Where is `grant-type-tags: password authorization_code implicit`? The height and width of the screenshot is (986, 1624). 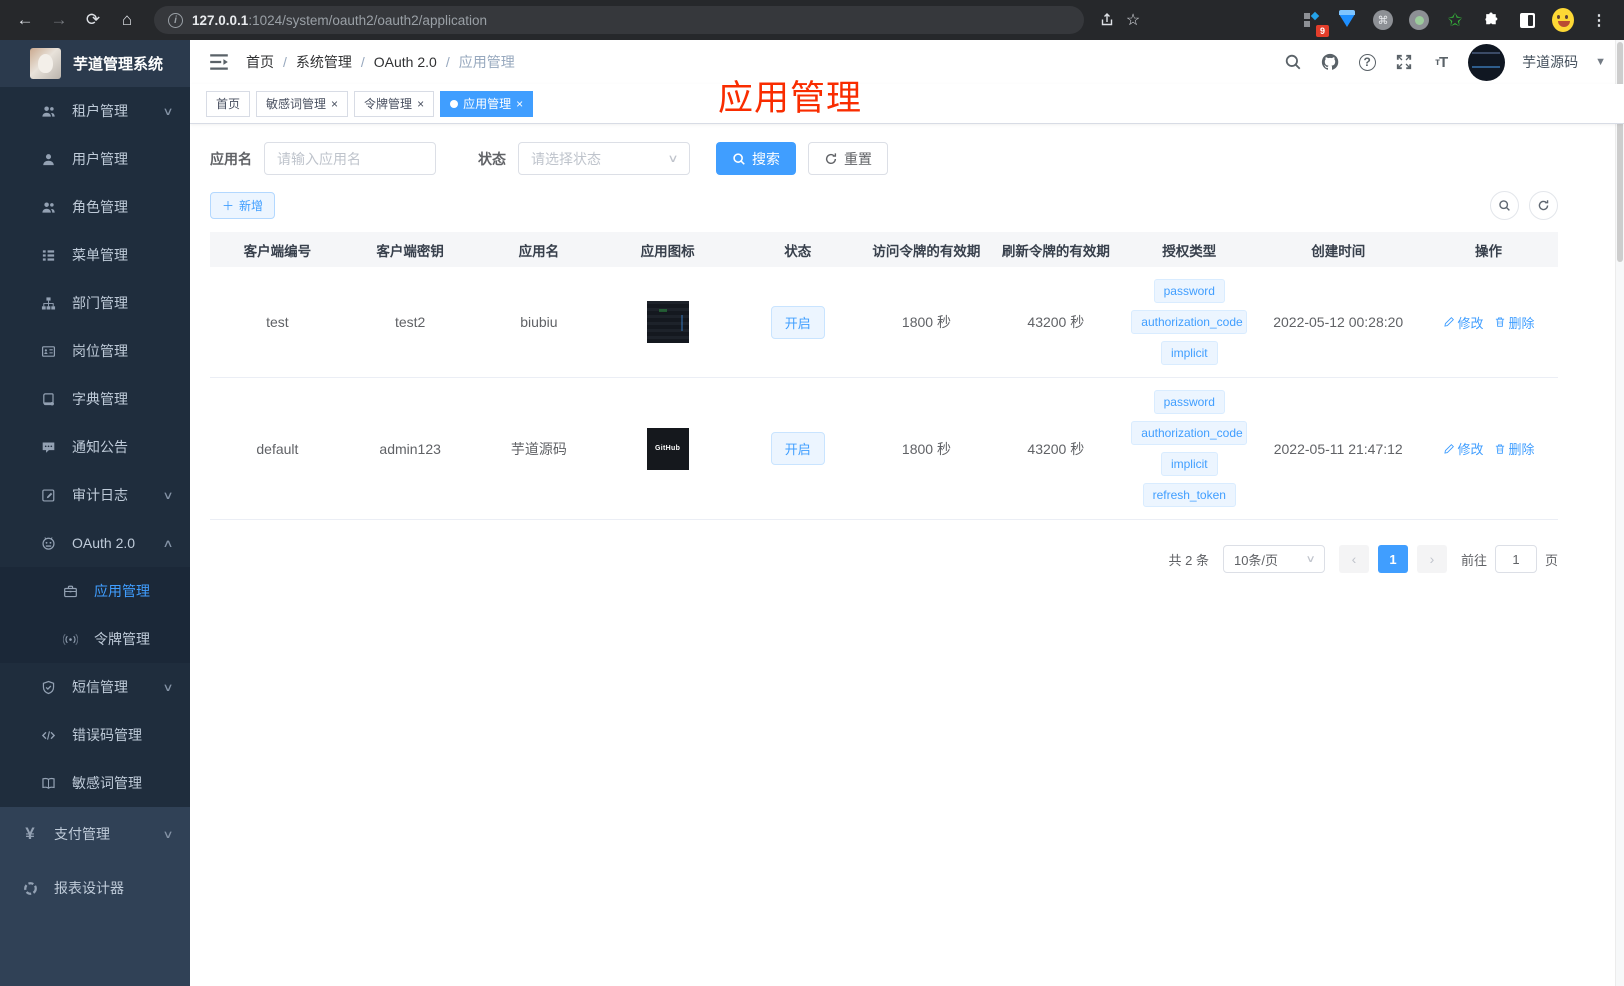
grant-type-tags: password authorization_code implicit is located at coordinates (1189, 322).